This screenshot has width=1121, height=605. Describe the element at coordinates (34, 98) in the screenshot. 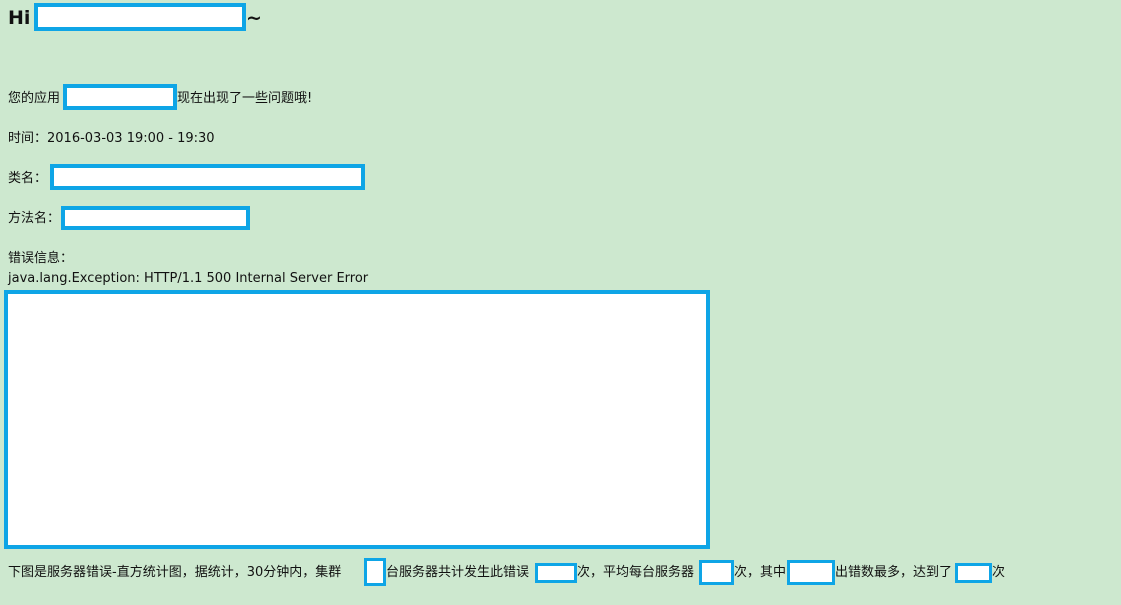

I see `intro-text-before: 您的应用` at that location.